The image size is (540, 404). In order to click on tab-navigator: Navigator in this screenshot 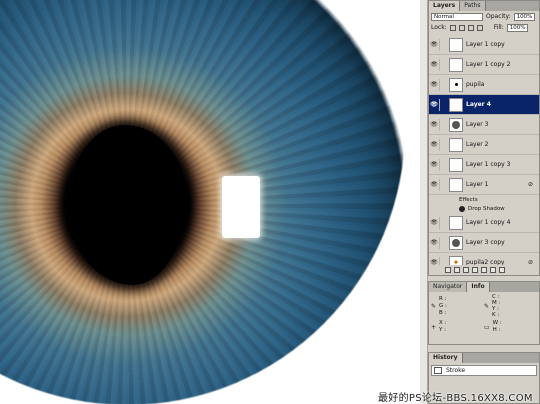, I will do `click(448, 287)`.